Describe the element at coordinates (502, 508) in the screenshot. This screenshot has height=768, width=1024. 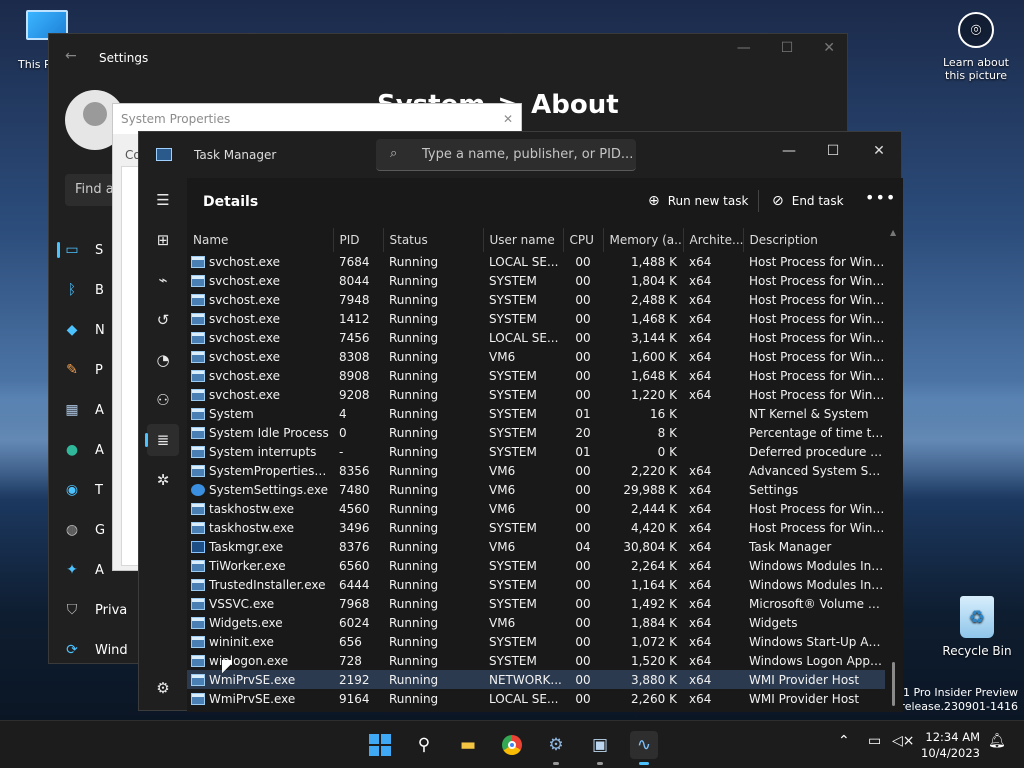
I see `process-user: VM6` at that location.